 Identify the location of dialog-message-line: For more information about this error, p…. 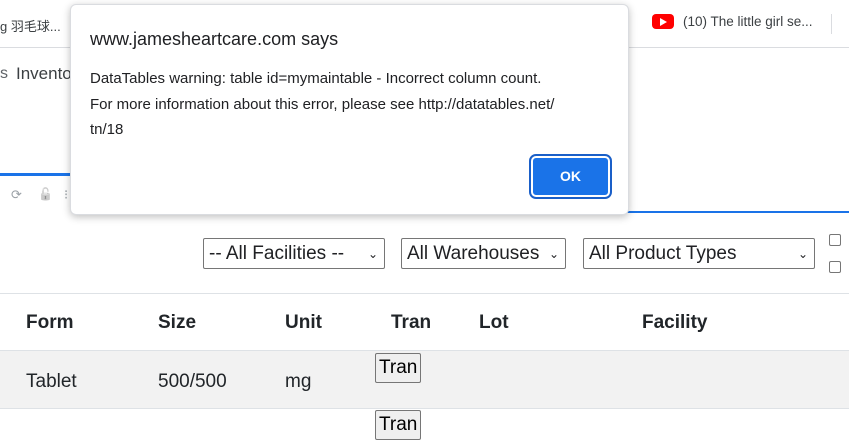
(322, 104).